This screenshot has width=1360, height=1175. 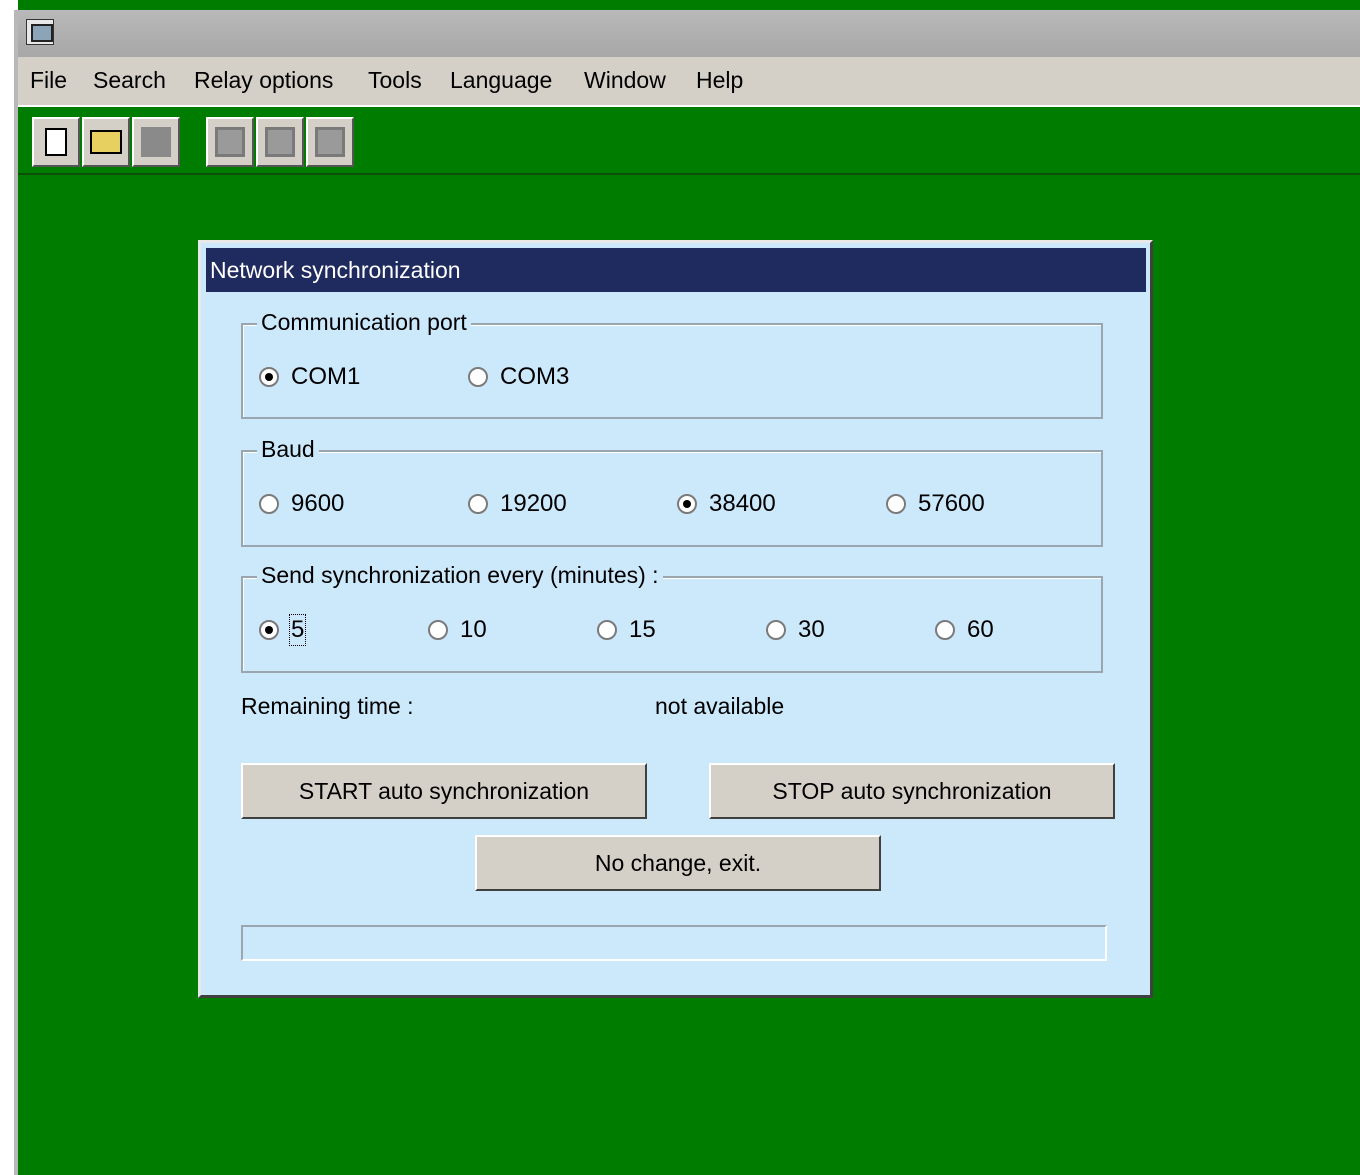 What do you see at coordinates (460, 575) in the screenshot?
I see `interval-legend: Send synchronization every (minutes) :` at bounding box center [460, 575].